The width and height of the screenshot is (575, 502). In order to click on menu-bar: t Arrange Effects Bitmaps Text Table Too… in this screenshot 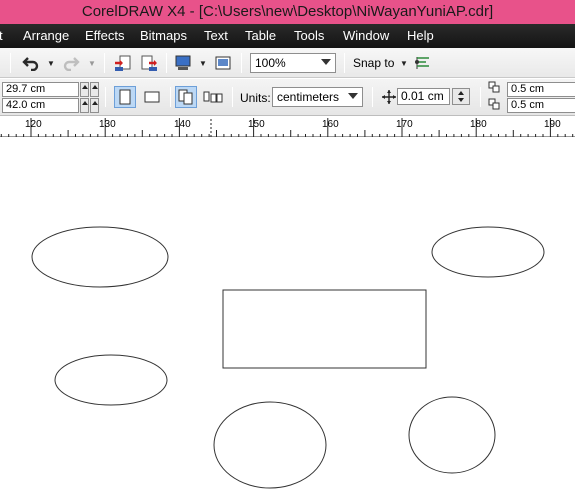, I will do `click(287, 36)`.